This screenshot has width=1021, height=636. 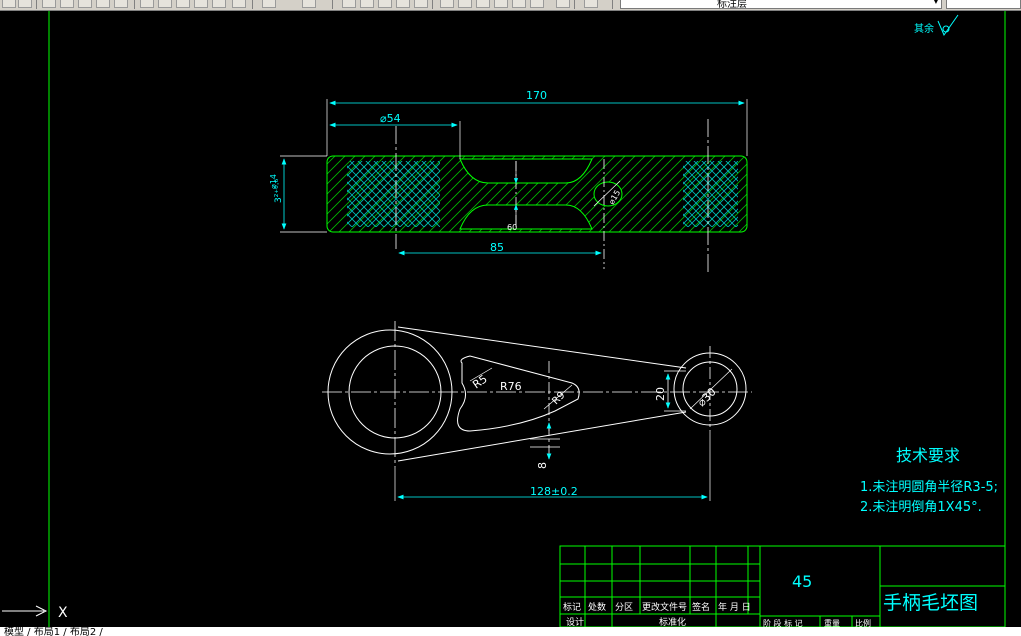 I want to click on dim-span: 128±0.2, so click(x=554, y=491).